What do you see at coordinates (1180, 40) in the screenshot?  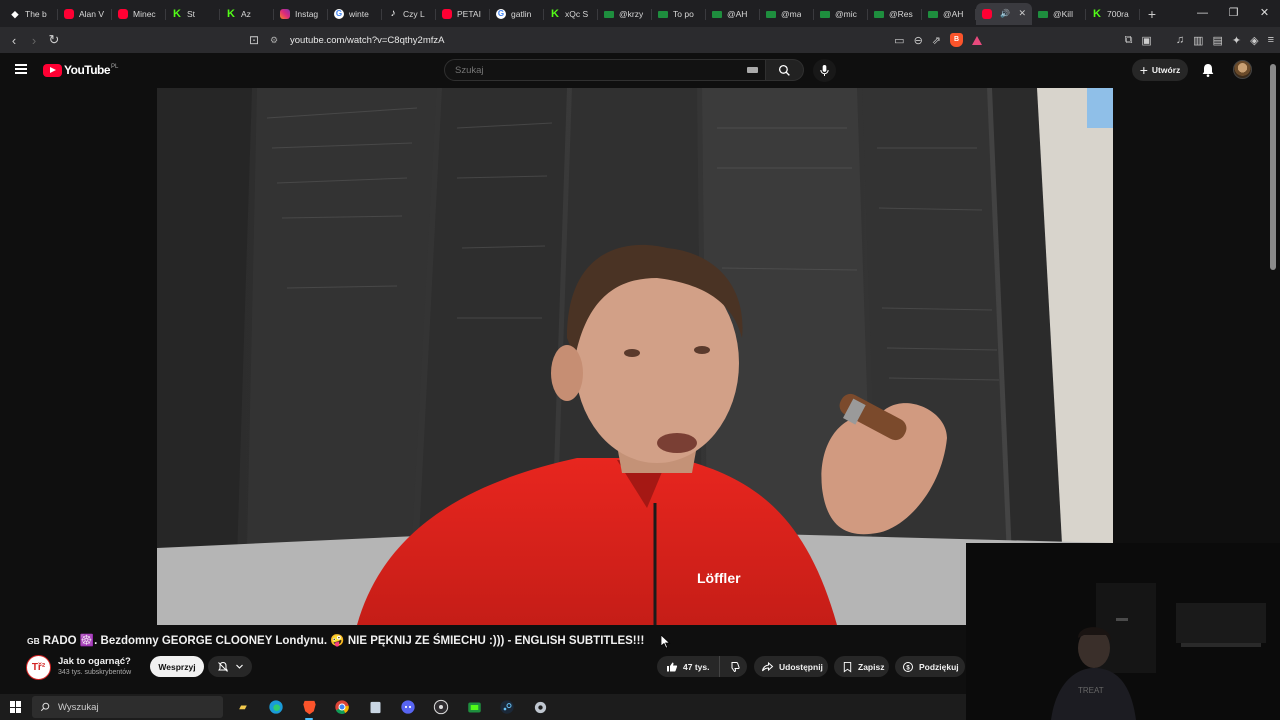 I see `media-icon: ♫` at bounding box center [1180, 40].